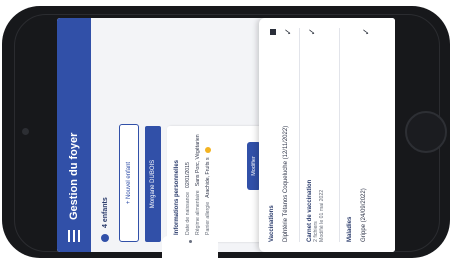  What do you see at coordinates (272, 223) in the screenshot?
I see `section-title: Vaccinations` at bounding box center [272, 223].